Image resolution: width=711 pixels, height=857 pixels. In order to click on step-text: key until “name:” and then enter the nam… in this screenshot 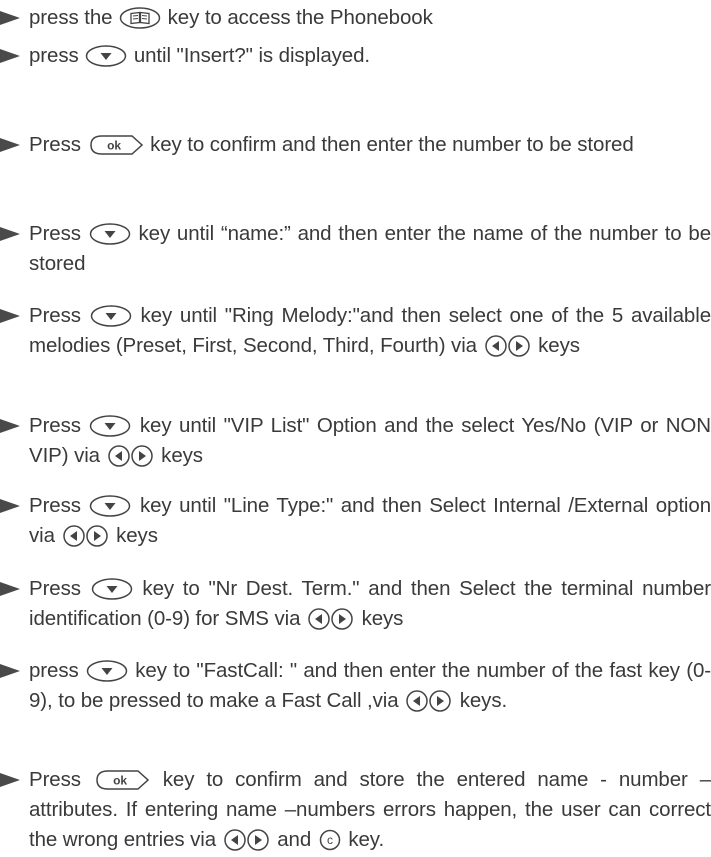, I will do `click(370, 248)`.